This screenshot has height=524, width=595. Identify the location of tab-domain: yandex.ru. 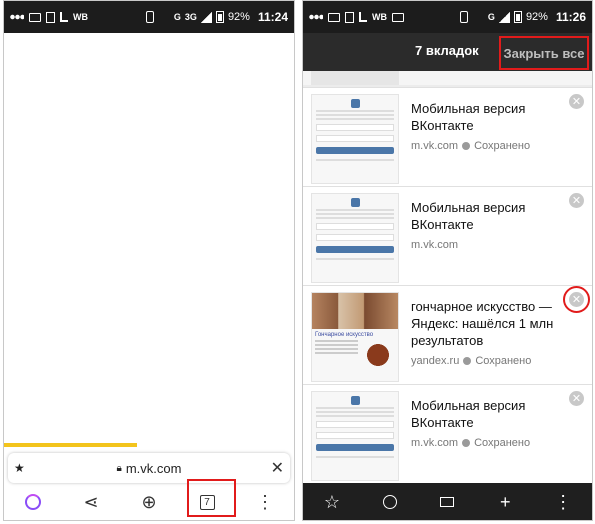
(435, 361).